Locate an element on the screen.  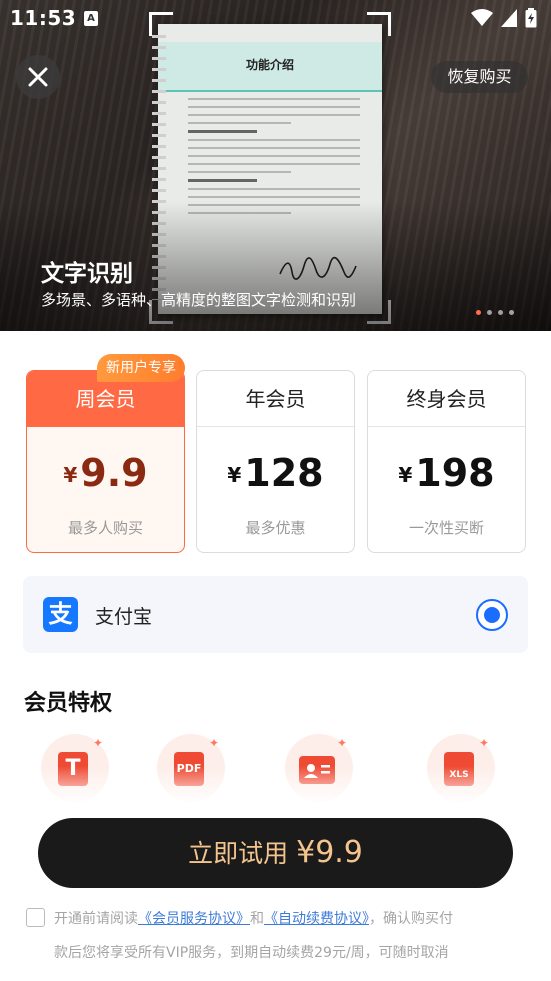
plan-price: ¥128 is located at coordinates (275, 473).